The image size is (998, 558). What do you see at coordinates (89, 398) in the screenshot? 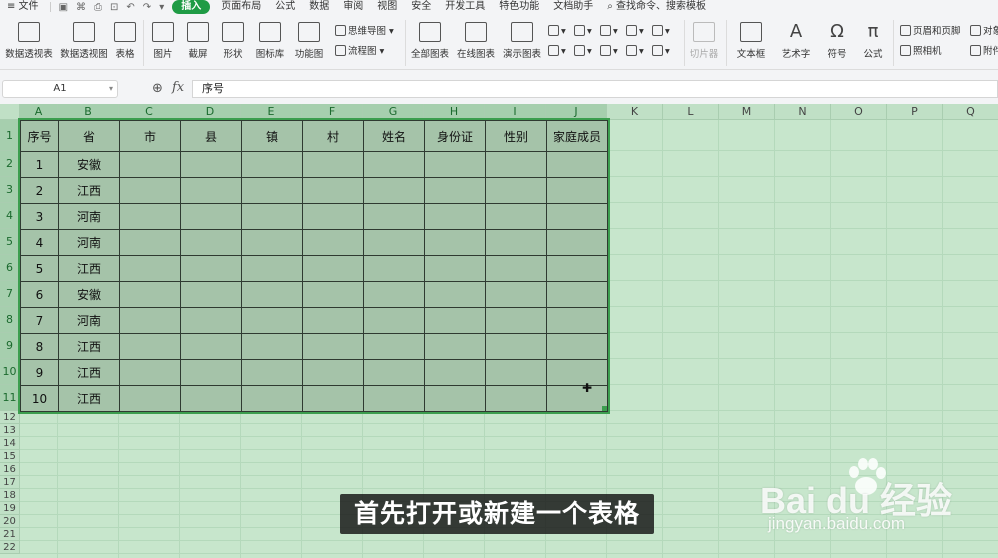
I see `table-cell: 江西` at bounding box center [89, 398].